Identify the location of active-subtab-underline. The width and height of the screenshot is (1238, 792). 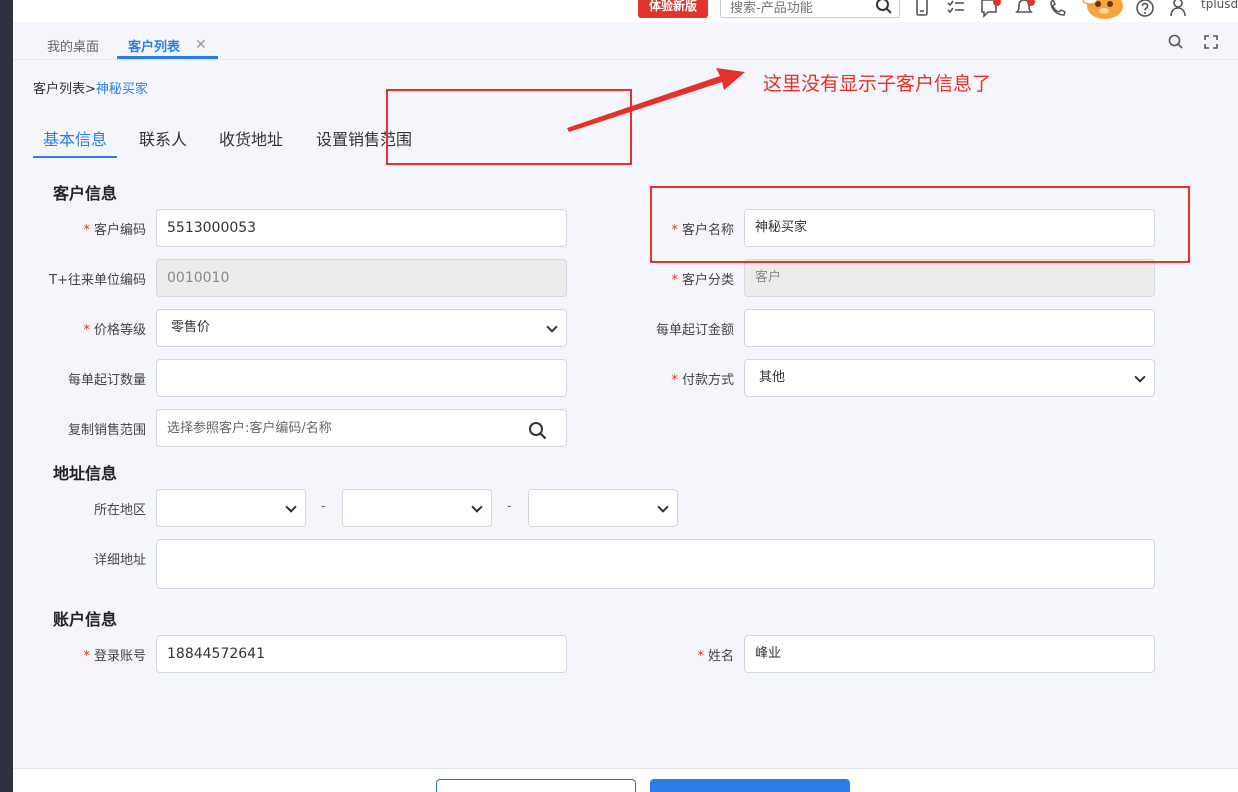
(75, 157).